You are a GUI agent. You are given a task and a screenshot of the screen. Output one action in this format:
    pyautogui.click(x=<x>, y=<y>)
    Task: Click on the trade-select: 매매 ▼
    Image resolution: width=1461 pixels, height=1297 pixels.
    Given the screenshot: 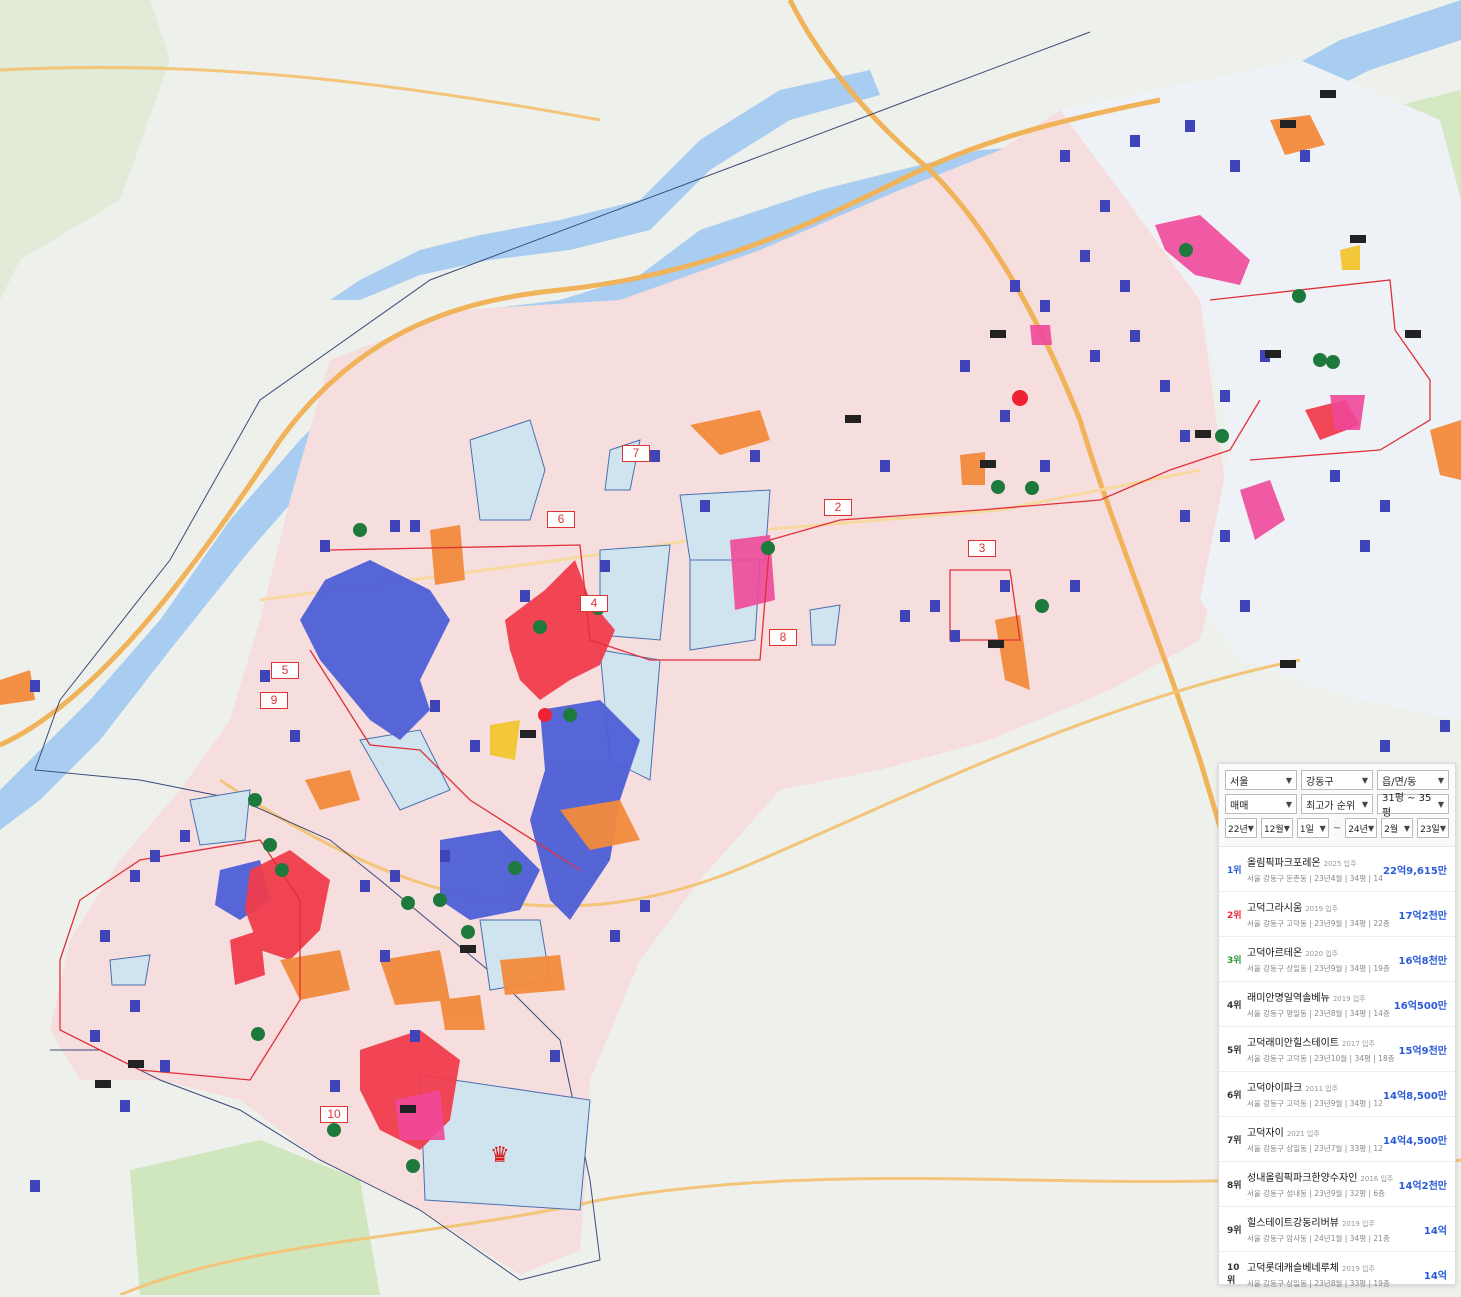 What is the action you would take?
    pyautogui.click(x=1261, y=804)
    